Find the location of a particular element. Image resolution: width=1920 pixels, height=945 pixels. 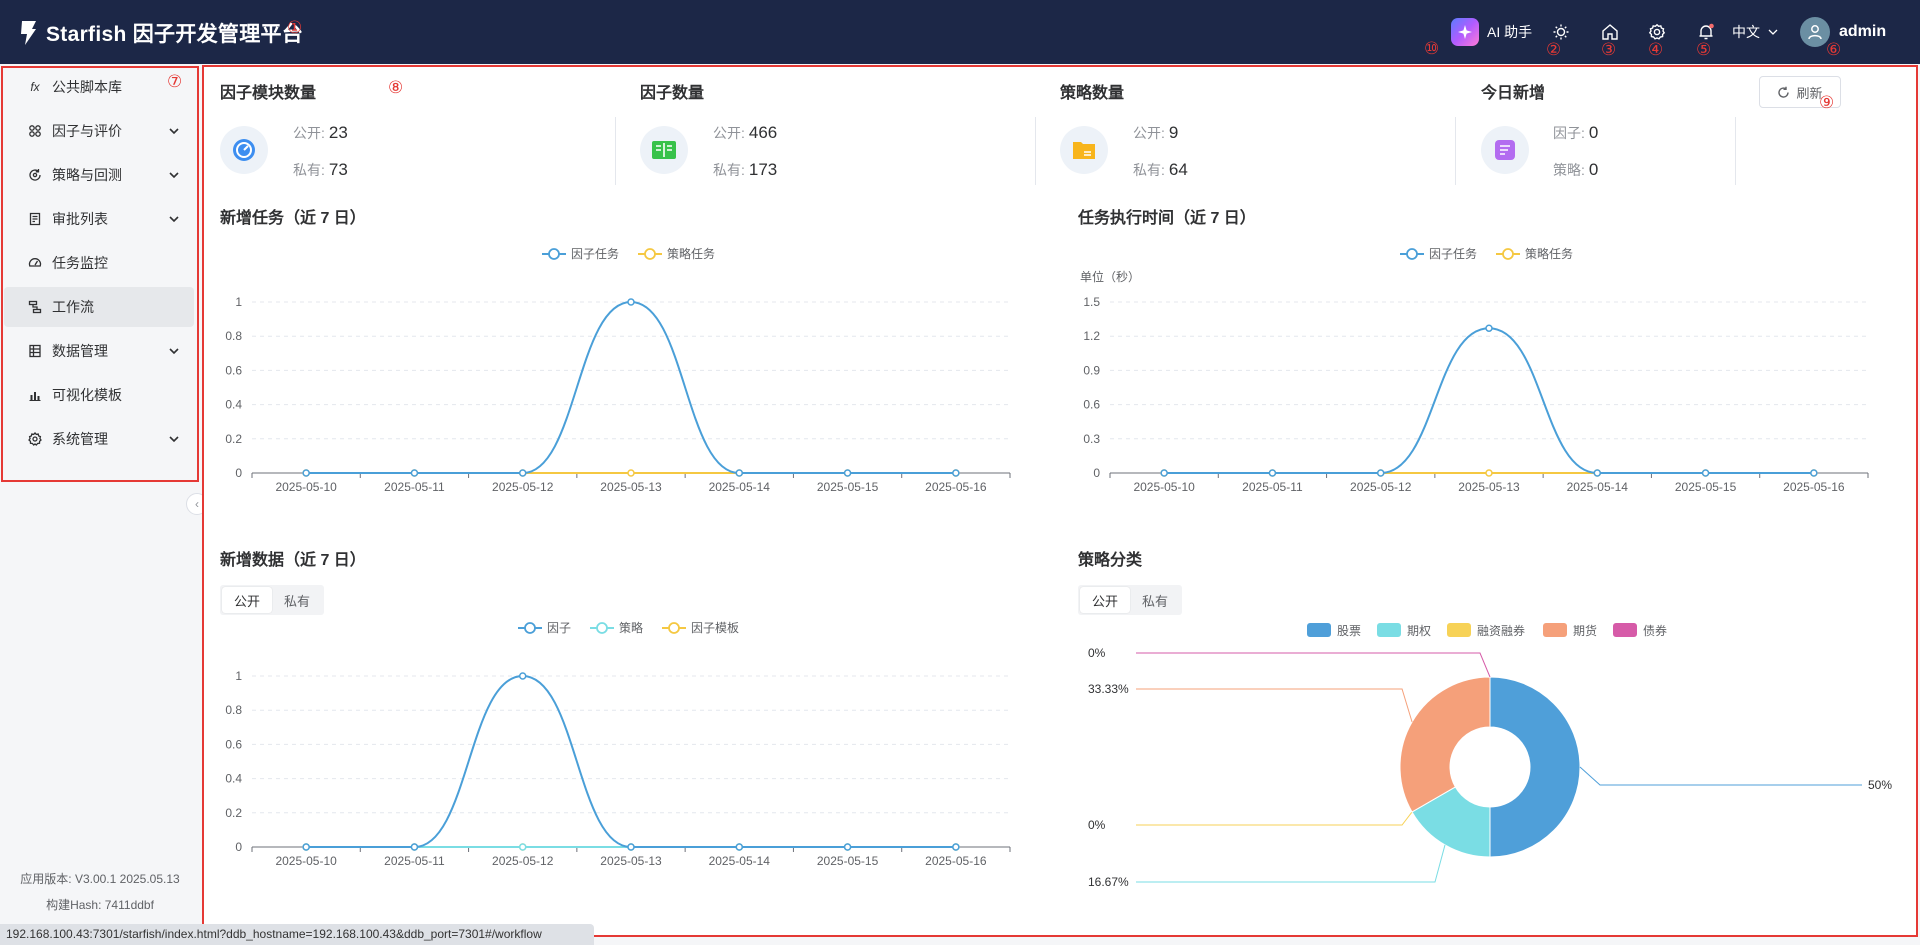

sidebar-item-label: 审批列表 is located at coordinates (80, 219).